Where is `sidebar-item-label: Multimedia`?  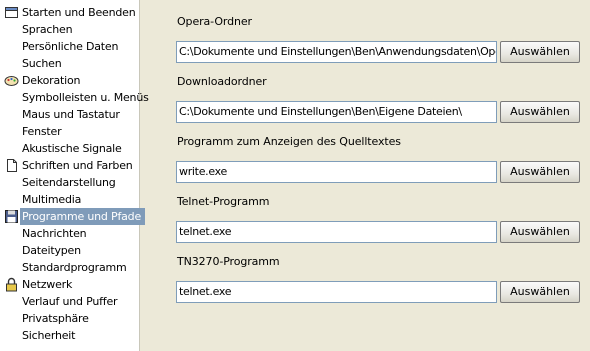 sidebar-item-label: Multimedia is located at coordinates (52, 199).